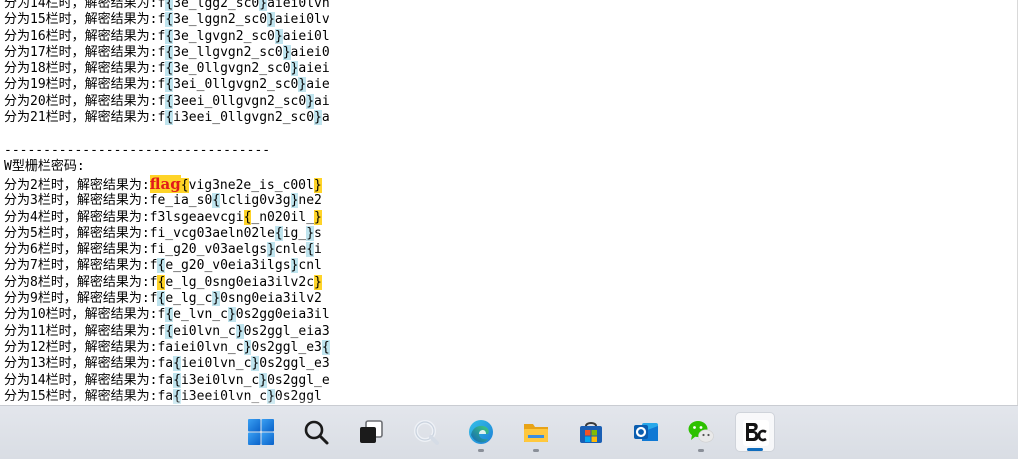 The width and height of the screenshot is (1018, 459). I want to click on result-line: 分为10栏时，解密结果为:f{e_lvn_c}0s2gg0eia3il, so click(167, 315).